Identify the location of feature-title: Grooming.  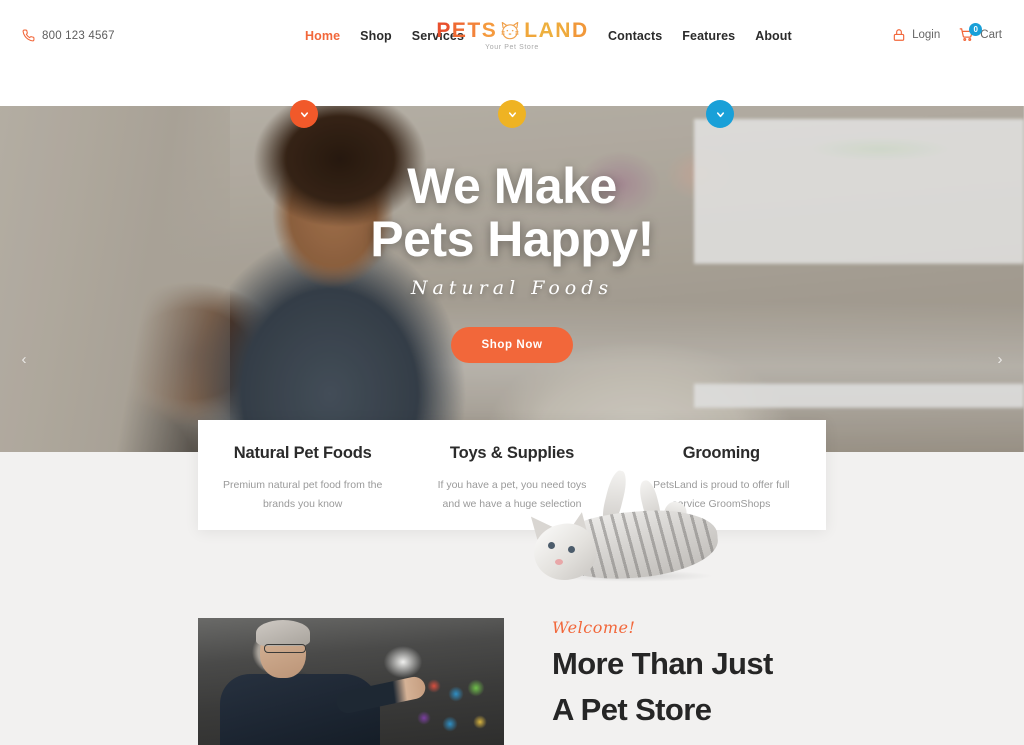
(721, 453).